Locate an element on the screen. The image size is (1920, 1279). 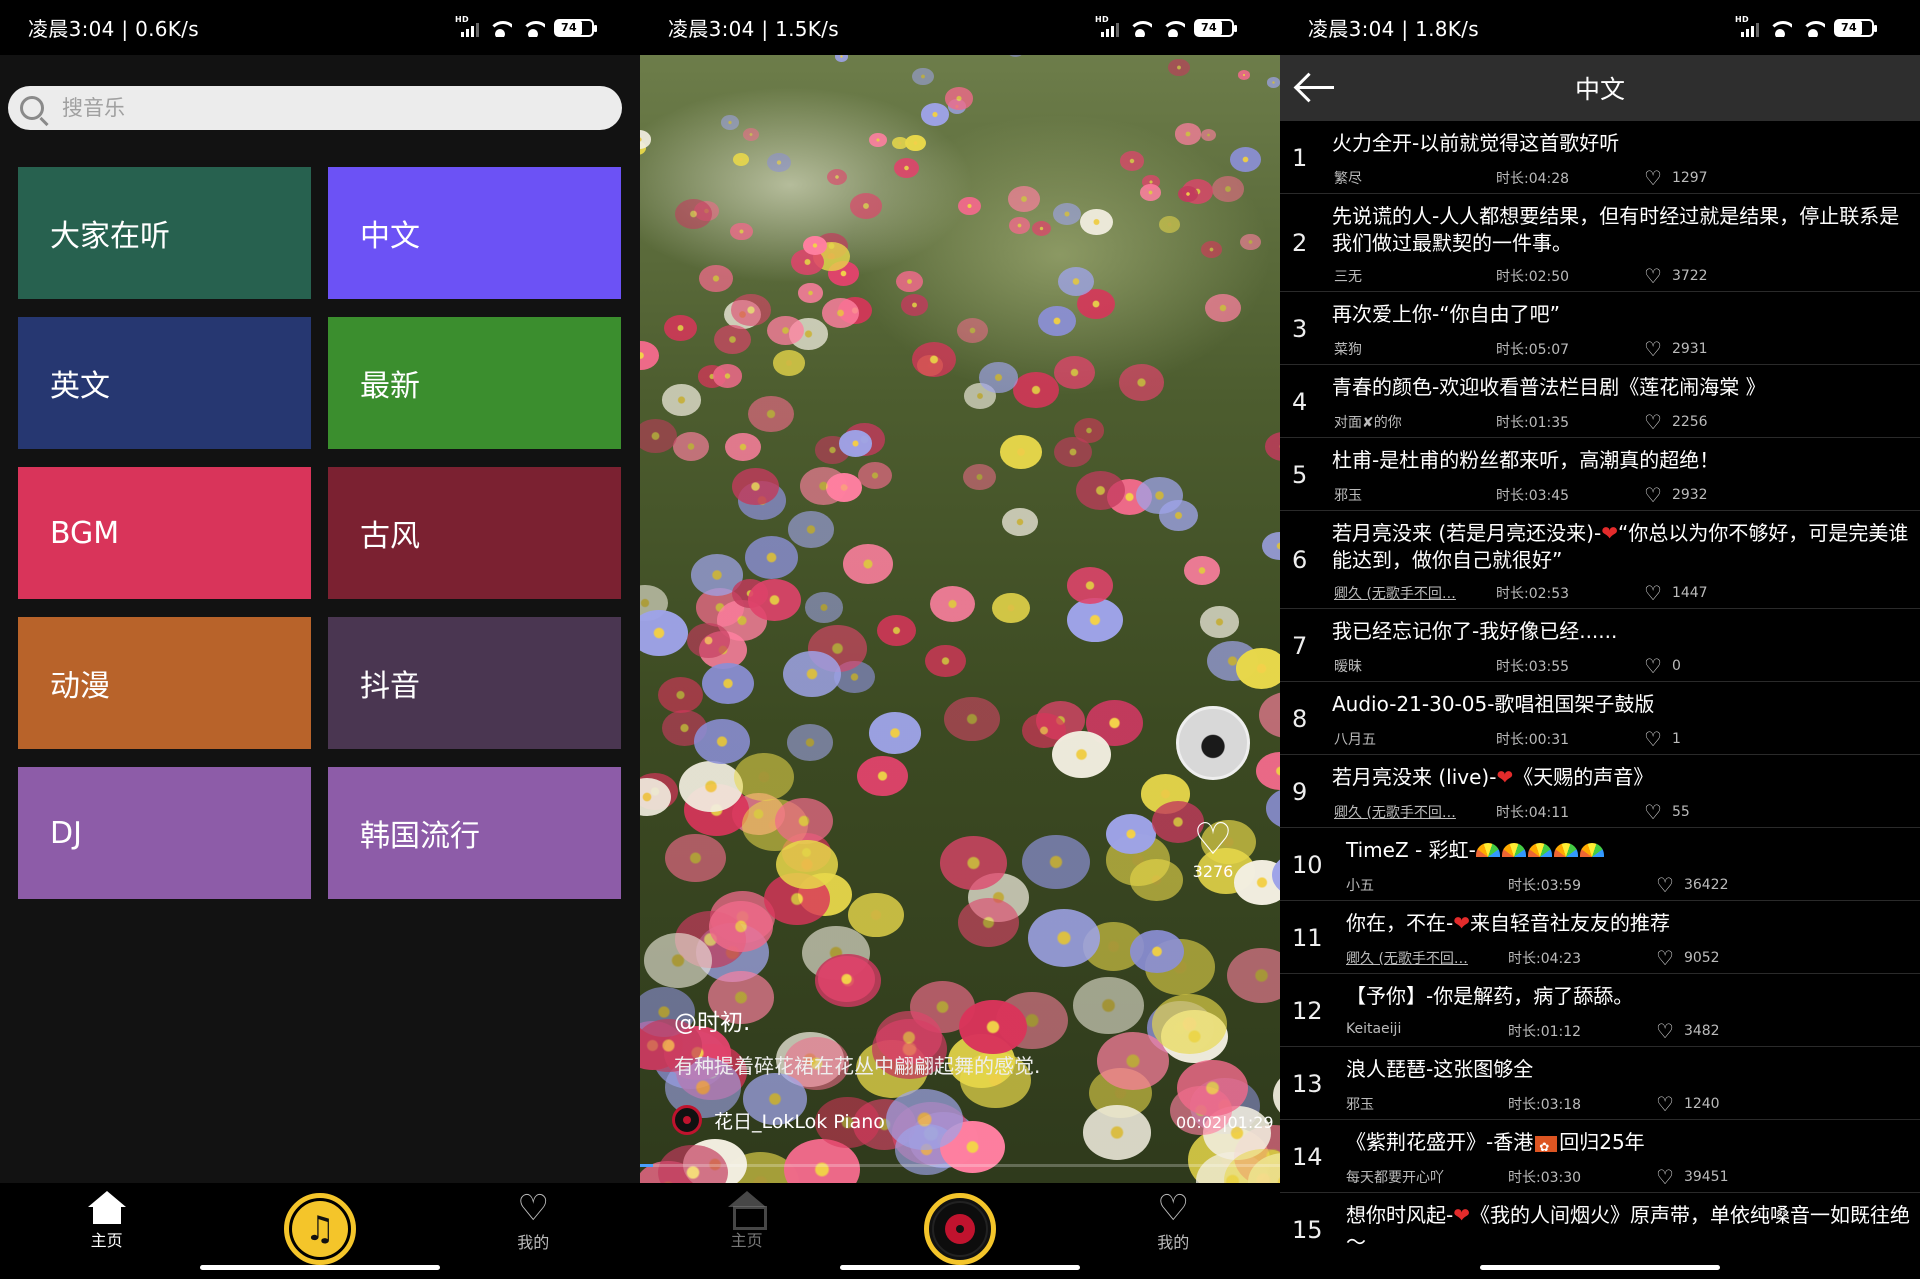
song-singer: 繁尽 is located at coordinates (1348, 179).